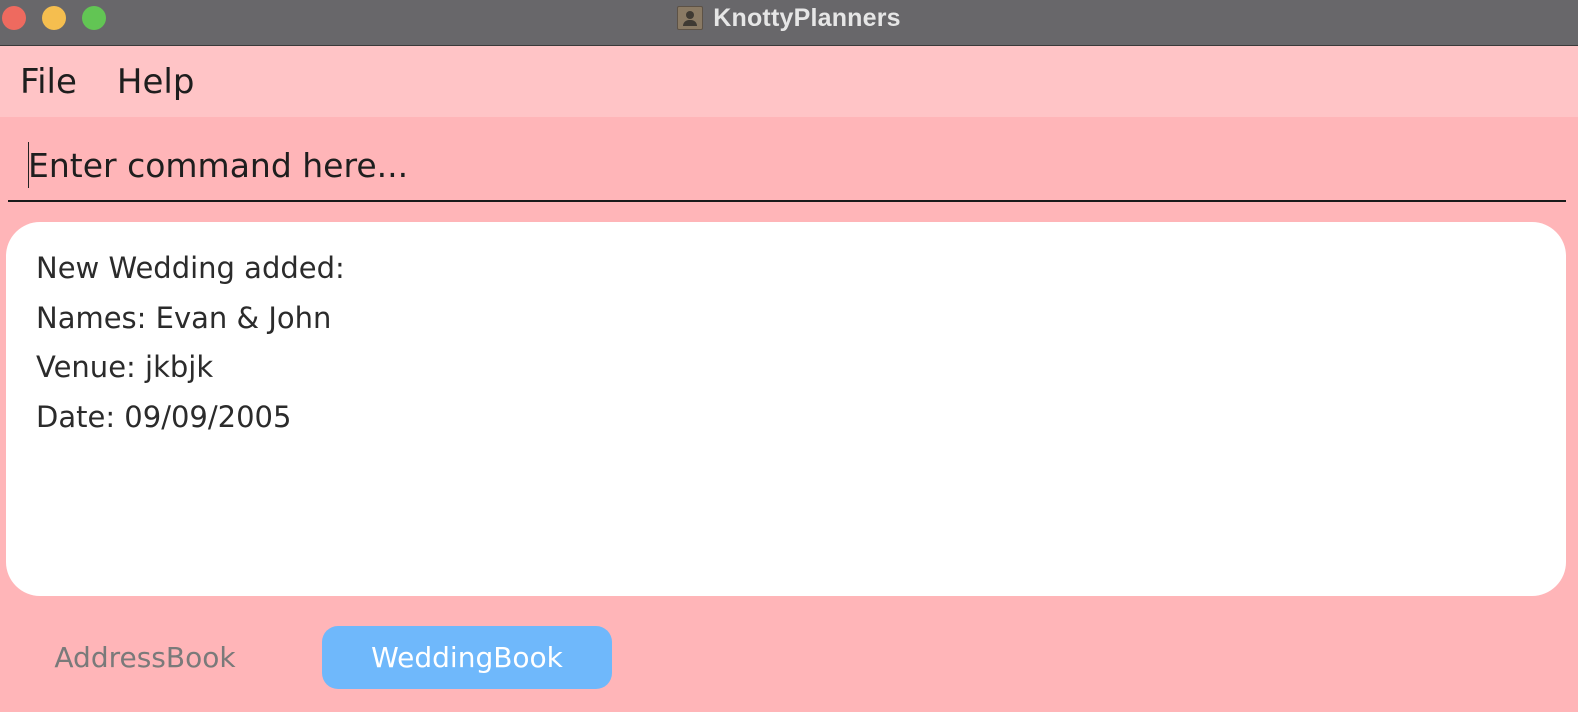 The image size is (1578, 712). What do you see at coordinates (48, 82) in the screenshot?
I see `menu-file: File` at bounding box center [48, 82].